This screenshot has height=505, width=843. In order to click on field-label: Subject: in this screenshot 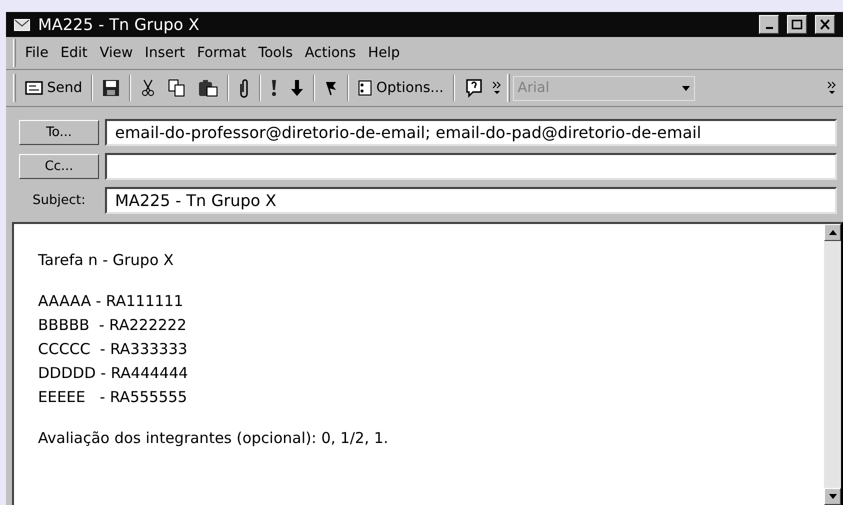, I will do `click(59, 201)`.